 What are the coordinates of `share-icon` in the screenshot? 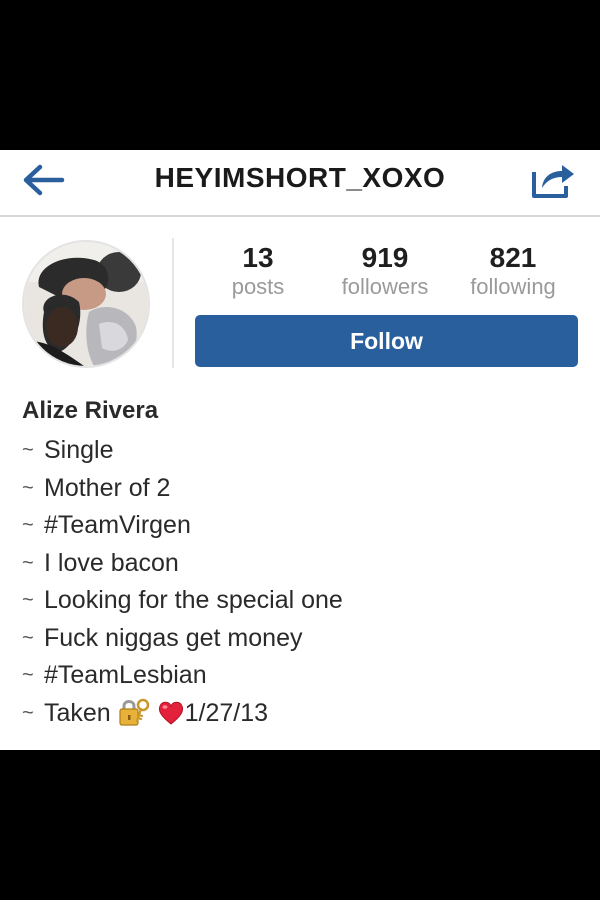 It's located at (553, 181).